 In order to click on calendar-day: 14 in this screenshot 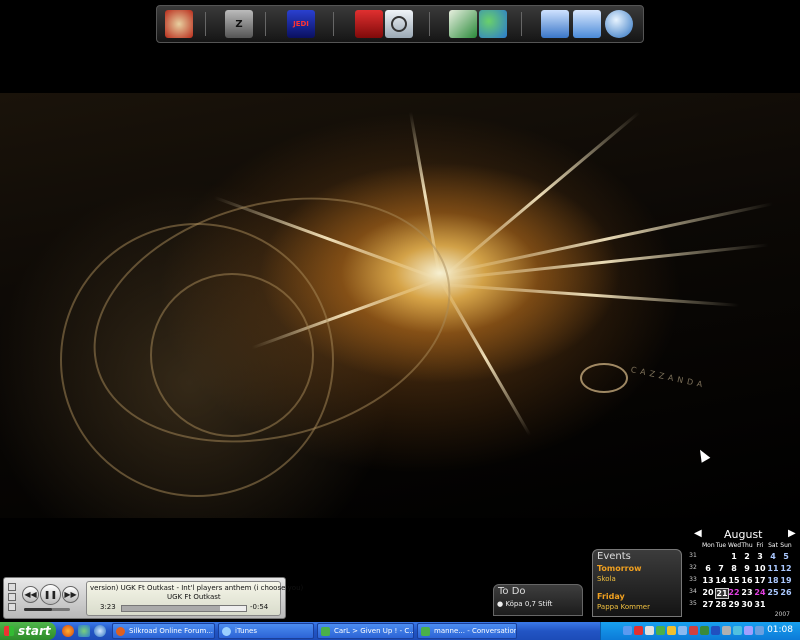, I will do `click(721, 580)`.